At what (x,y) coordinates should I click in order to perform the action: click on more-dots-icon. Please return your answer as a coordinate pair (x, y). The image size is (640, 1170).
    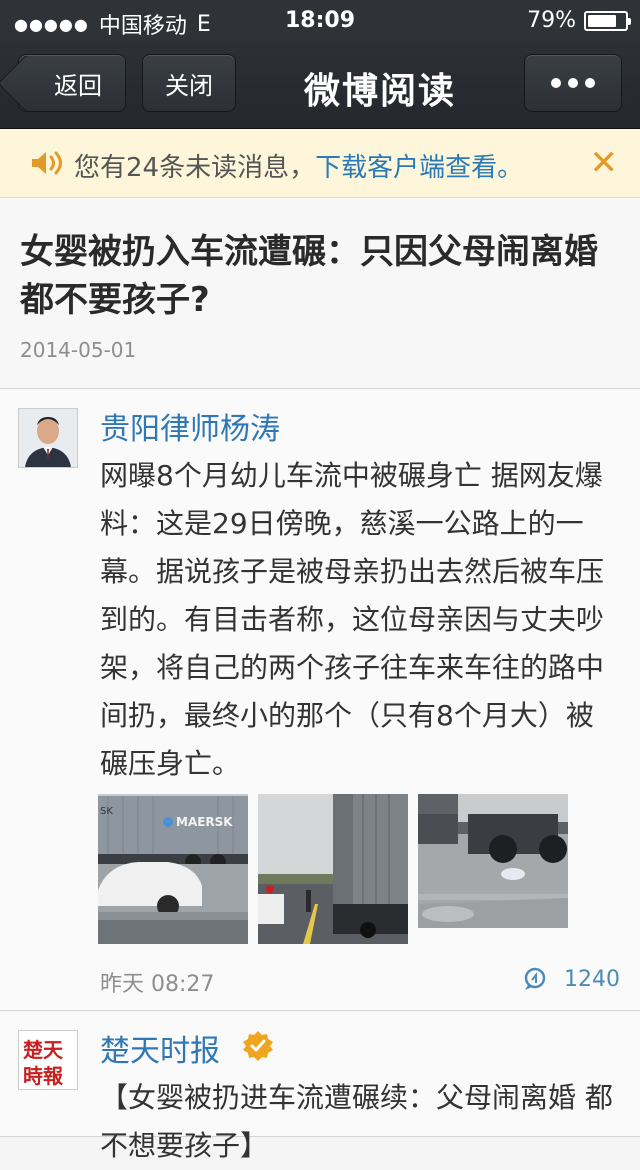
    Looking at the image, I should click on (573, 83).